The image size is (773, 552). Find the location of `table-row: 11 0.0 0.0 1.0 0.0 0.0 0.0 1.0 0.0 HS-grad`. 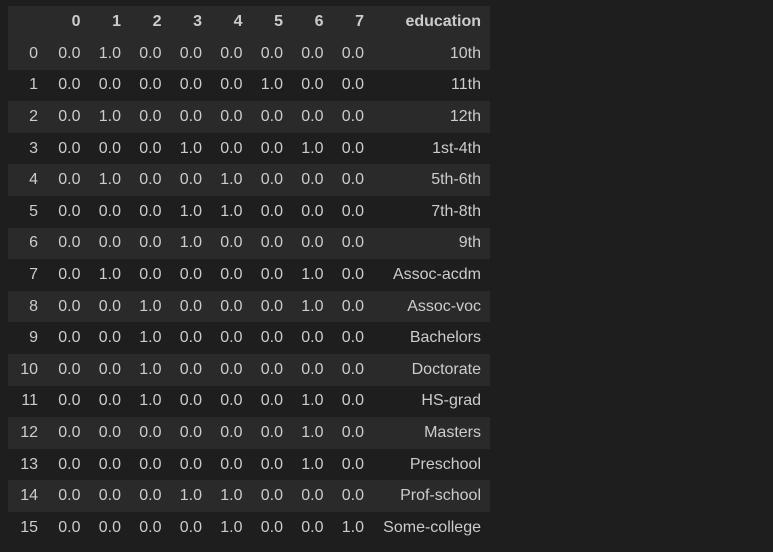

table-row: 11 0.0 0.0 1.0 0.0 0.0 0.0 1.0 0.0 HS-grad is located at coordinates (249, 401).